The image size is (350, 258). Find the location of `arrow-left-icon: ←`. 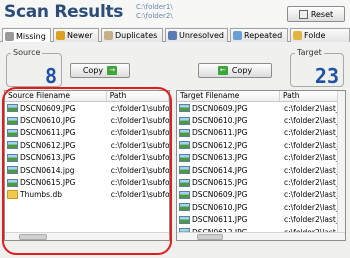

arrow-left-icon: ← is located at coordinates (222, 70).